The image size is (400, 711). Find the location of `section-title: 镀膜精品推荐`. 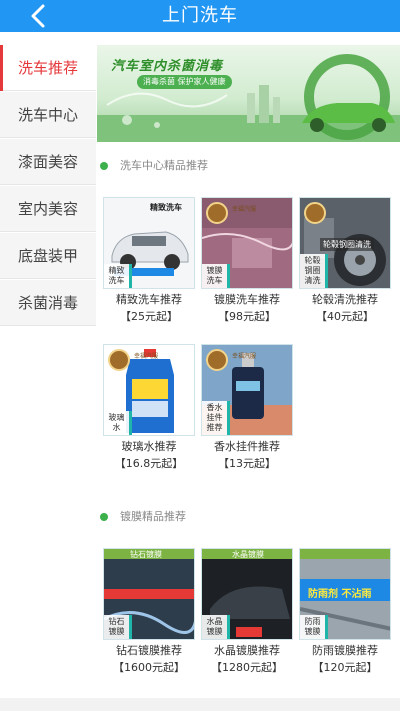

section-title: 镀膜精品推荐 is located at coordinates (153, 516).